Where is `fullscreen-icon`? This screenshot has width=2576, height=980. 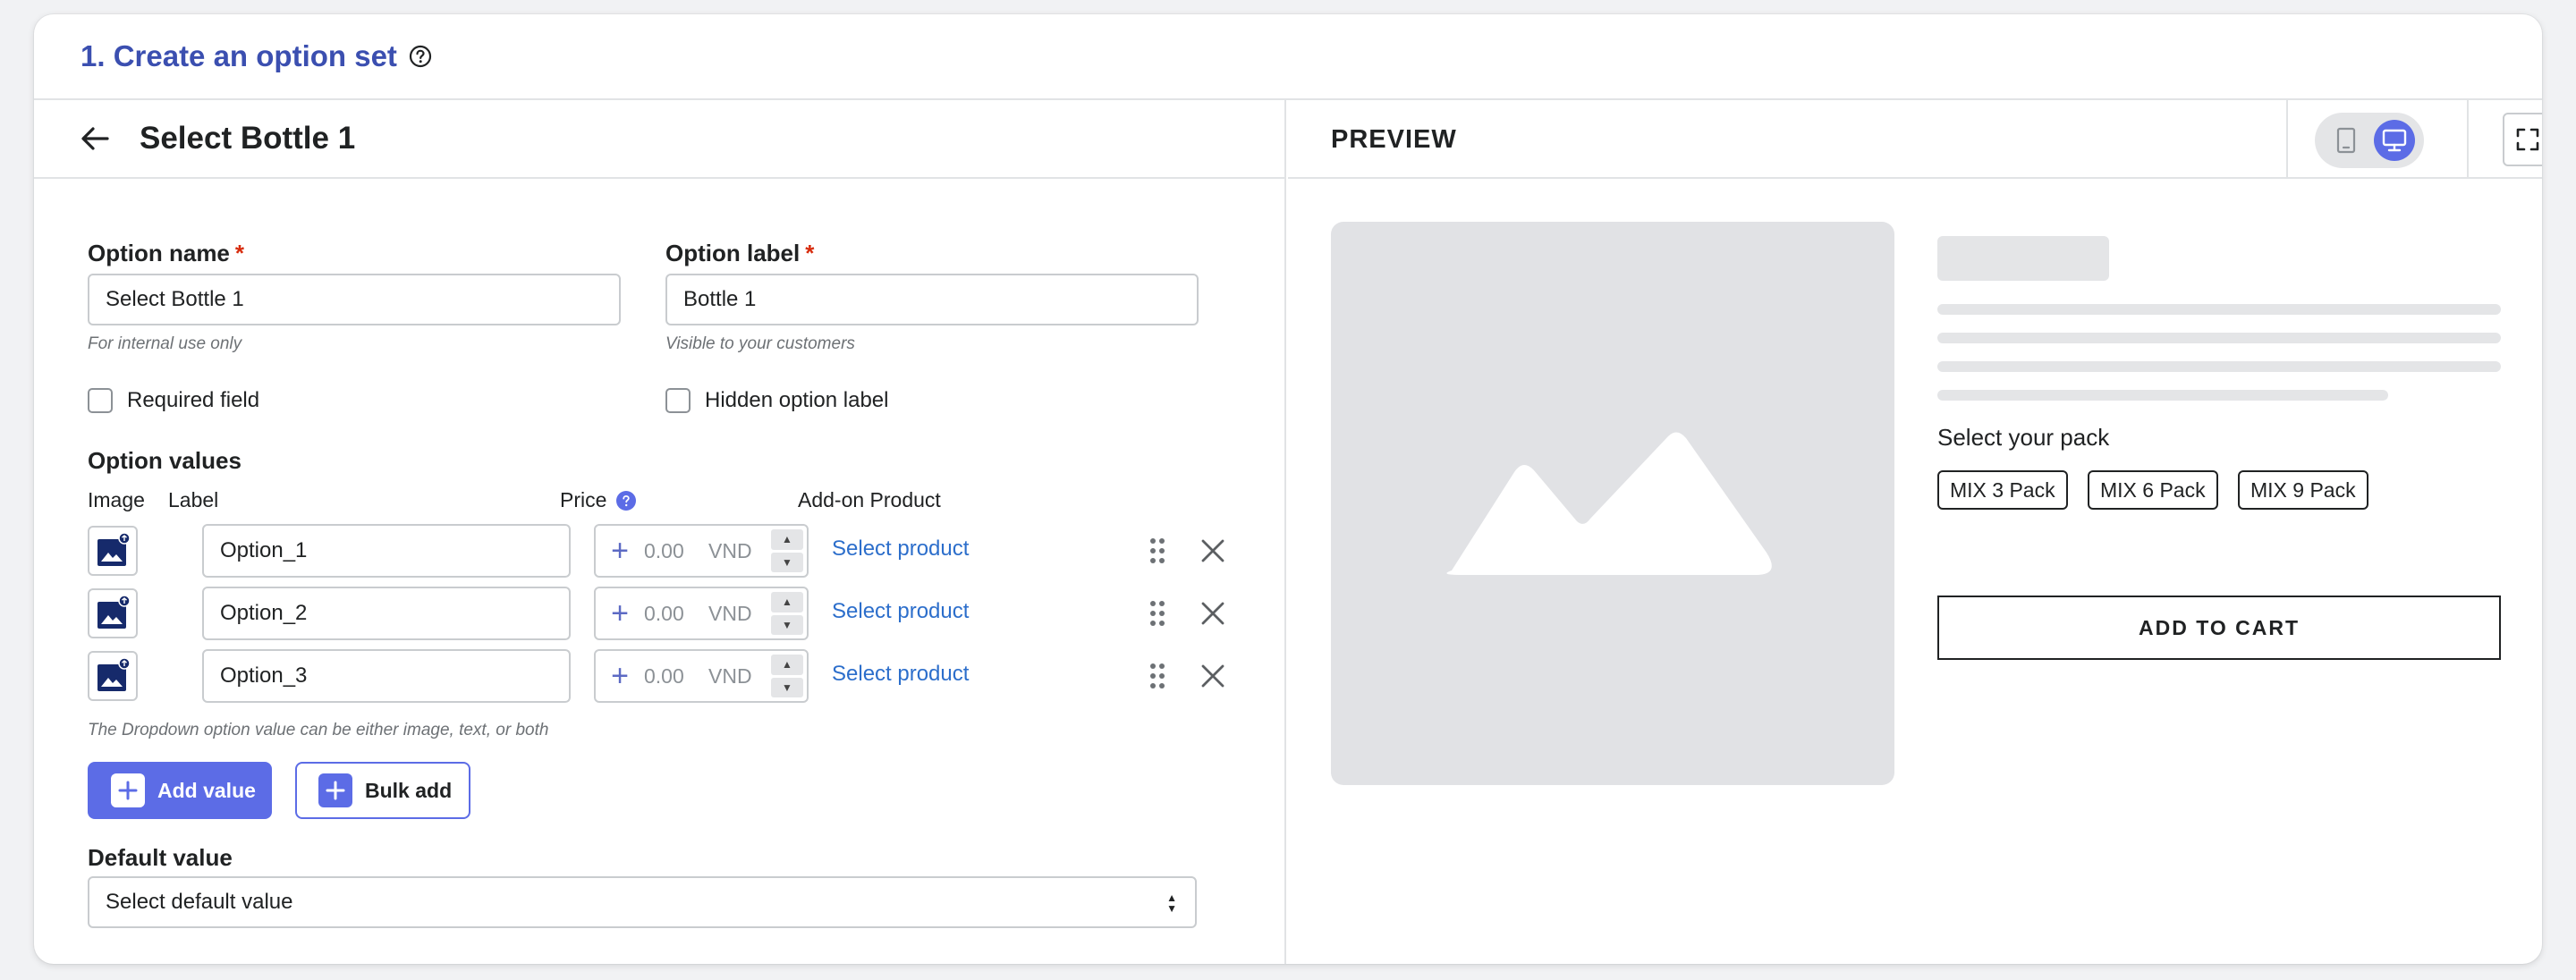
fullscreen-icon is located at coordinates (2522, 139).